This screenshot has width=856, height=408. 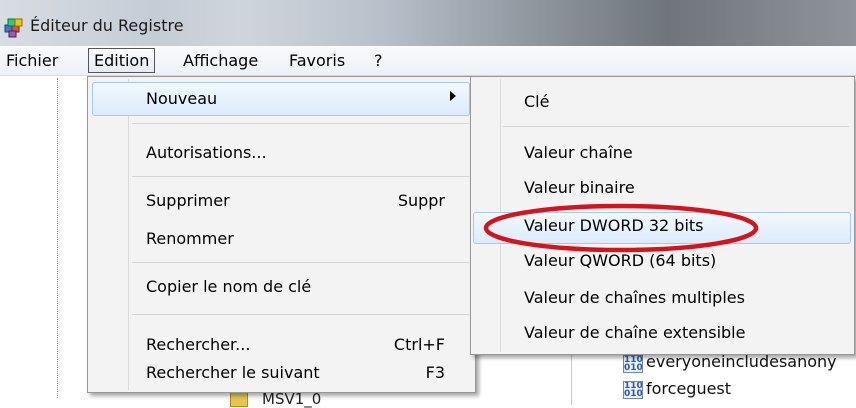 I want to click on title-bar: Éditeur du Registre, so click(x=428, y=23).